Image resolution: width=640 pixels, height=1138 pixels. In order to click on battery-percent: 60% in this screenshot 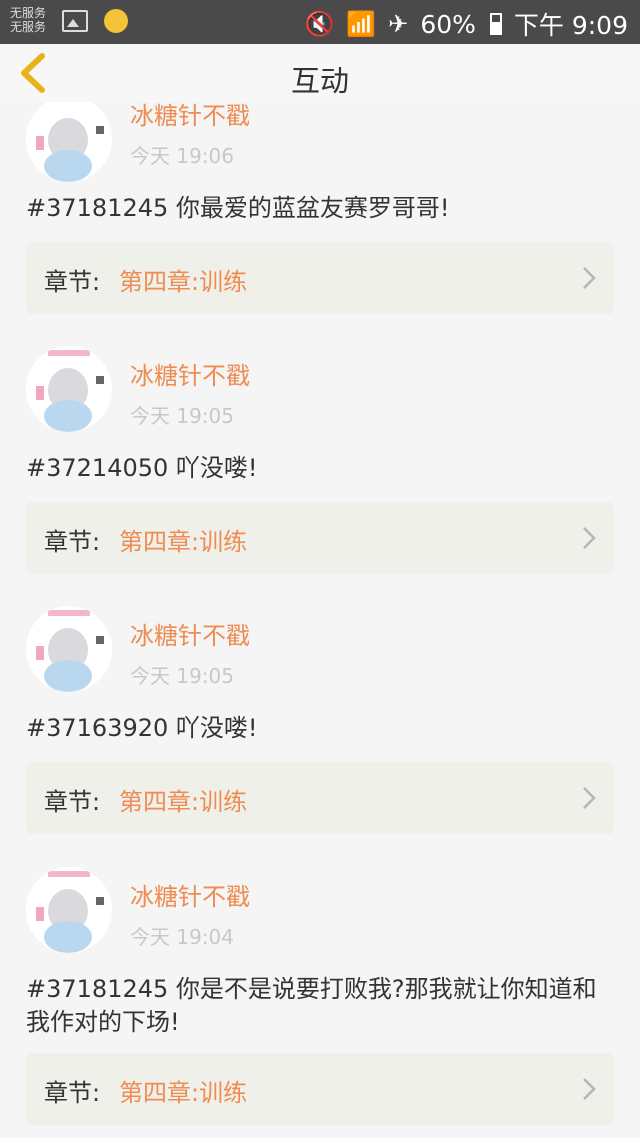, I will do `click(448, 24)`.